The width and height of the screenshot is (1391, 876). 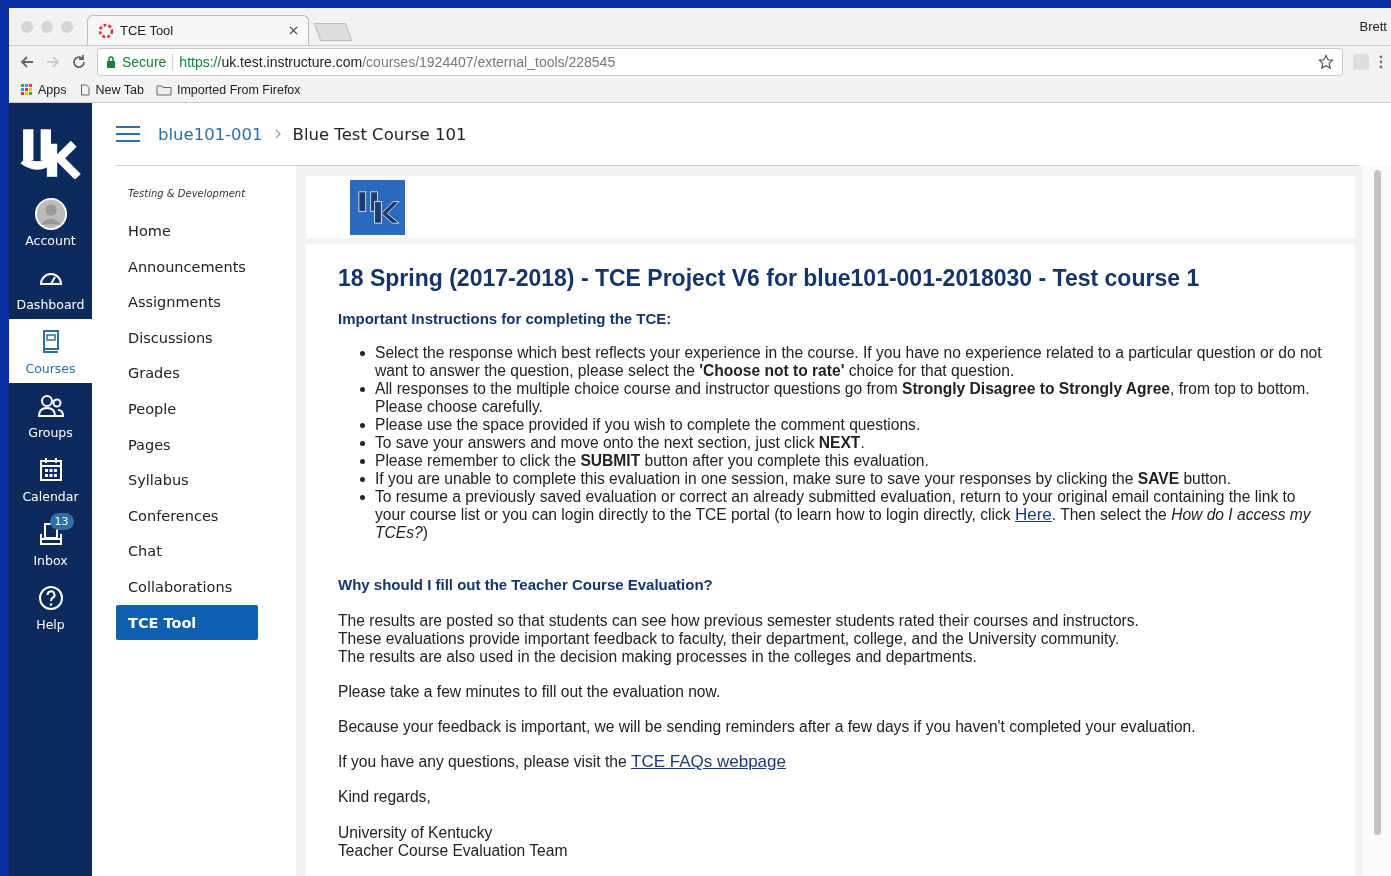 What do you see at coordinates (187, 194) in the screenshot?
I see `term-label: Testing & Development` at bounding box center [187, 194].